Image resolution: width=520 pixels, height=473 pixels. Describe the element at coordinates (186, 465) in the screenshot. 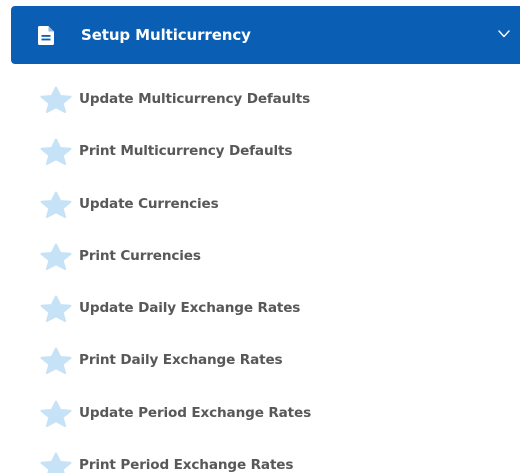

I see `menu-item-label: Print Period Exchange Rates` at that location.